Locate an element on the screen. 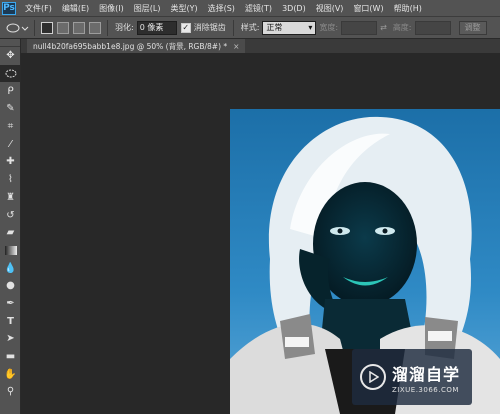  spot-healing-tool-icon: ✚ is located at coordinates (10, 162).